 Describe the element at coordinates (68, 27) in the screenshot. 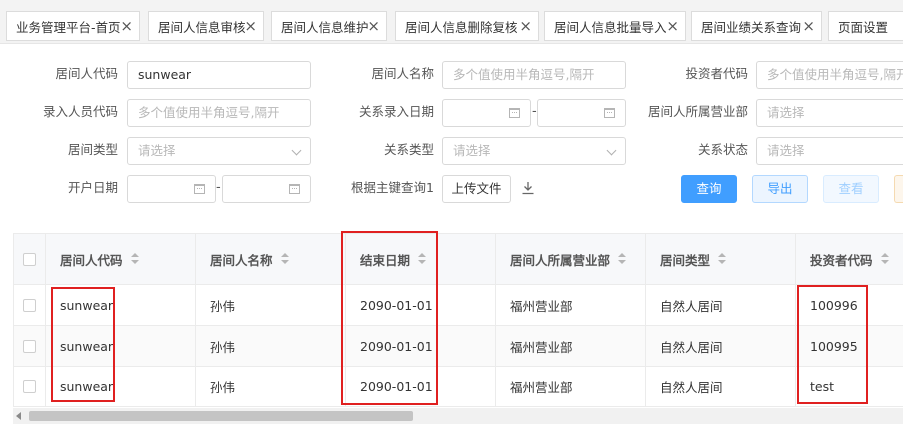

I see `tab-label: 业务管理平台-首页` at that location.